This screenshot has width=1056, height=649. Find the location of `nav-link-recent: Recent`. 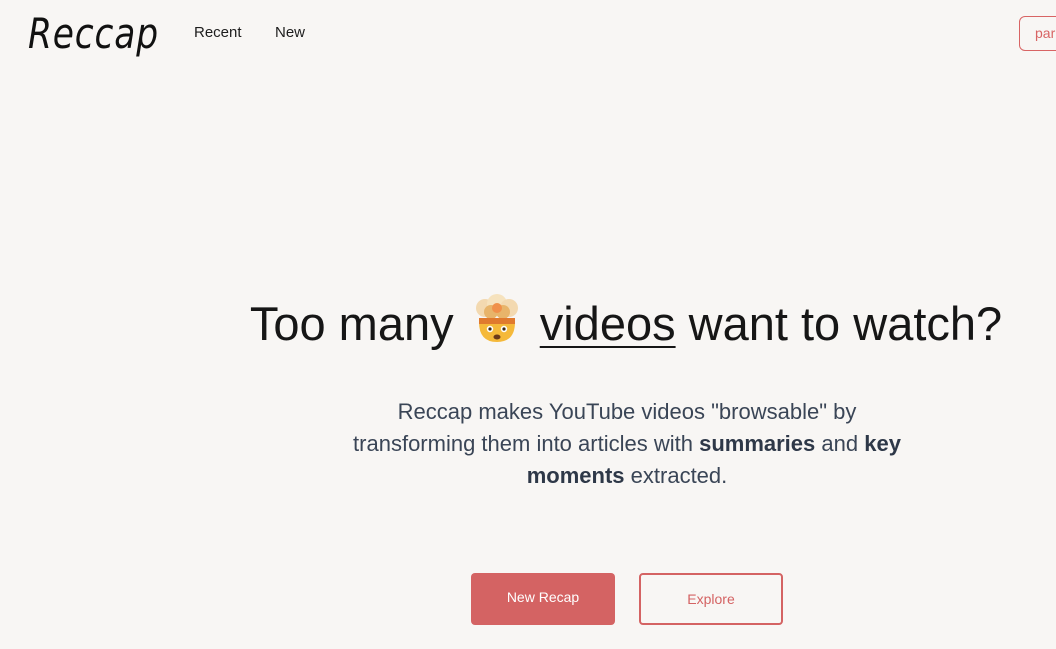

nav-link-recent: Recent is located at coordinates (218, 32).